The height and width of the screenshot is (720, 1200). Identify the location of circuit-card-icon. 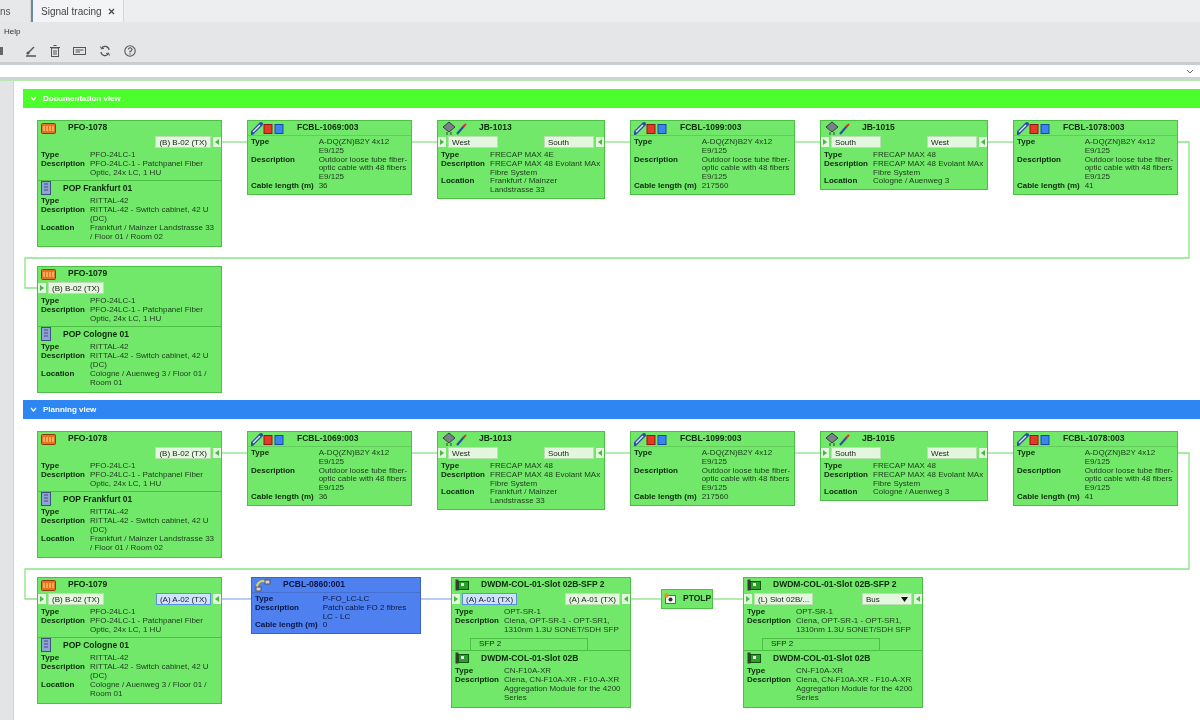
(754, 658).